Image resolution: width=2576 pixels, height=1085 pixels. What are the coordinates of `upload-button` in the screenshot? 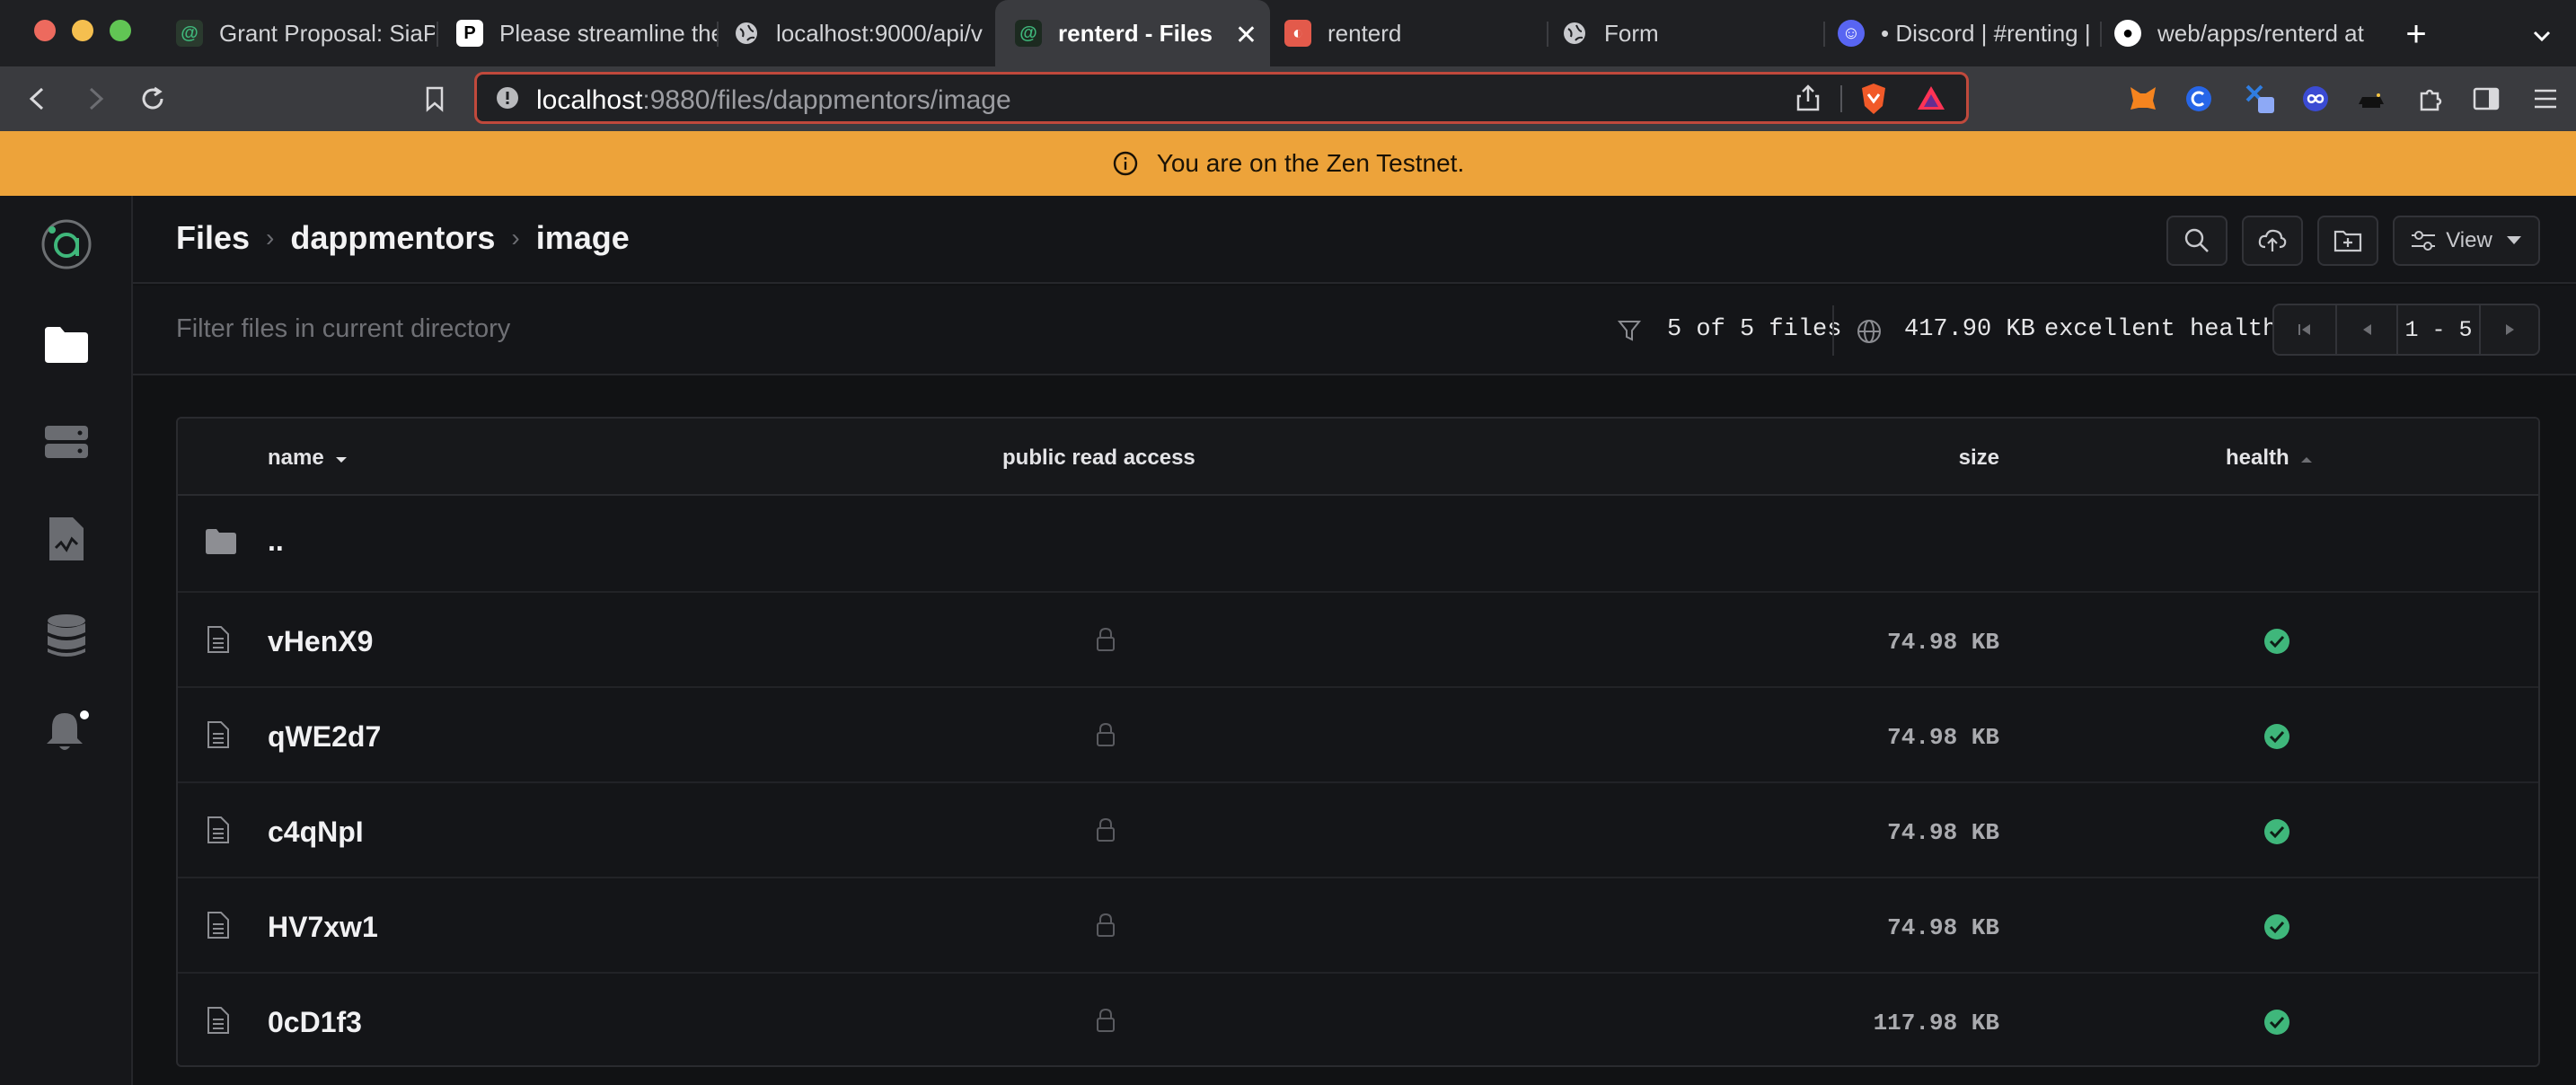 It's located at (2272, 241).